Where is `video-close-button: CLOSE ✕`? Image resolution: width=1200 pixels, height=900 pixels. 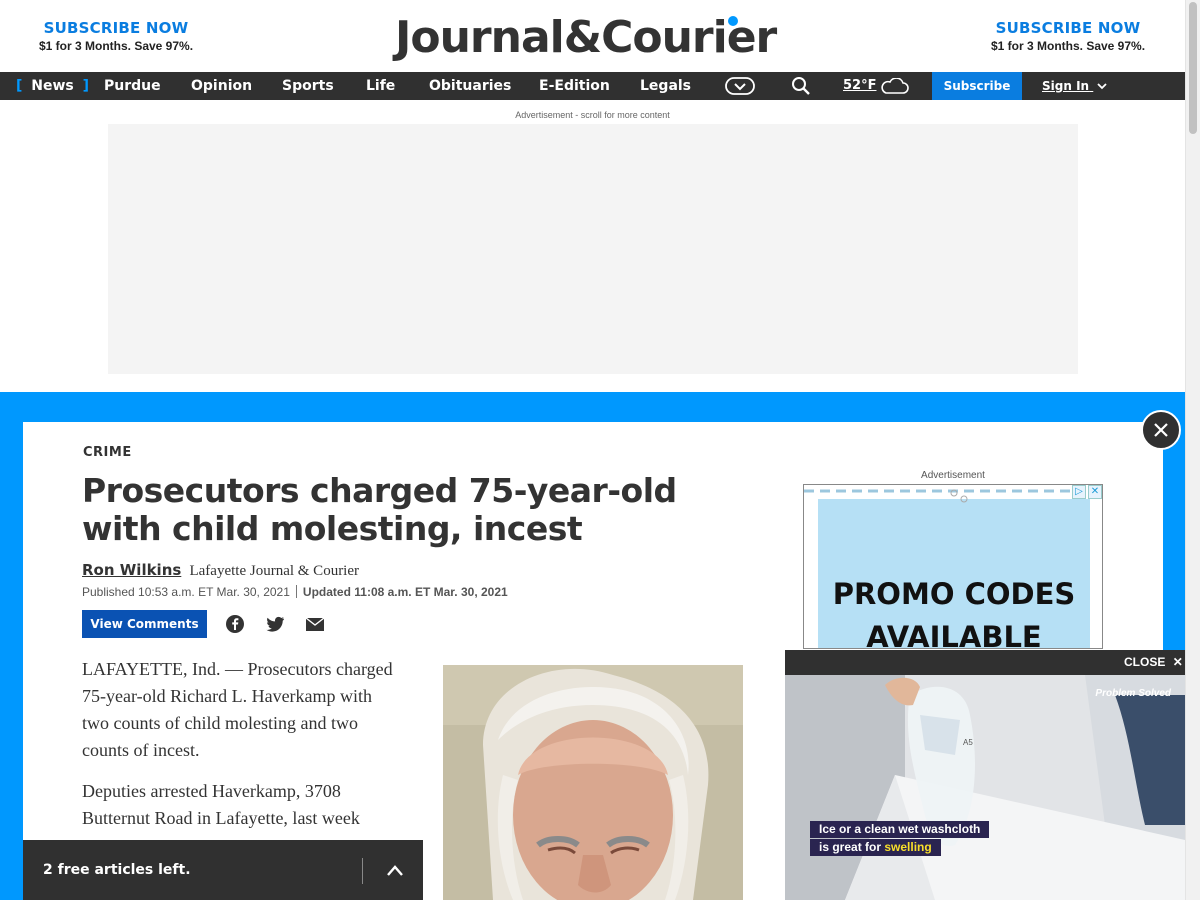 video-close-button: CLOSE ✕ is located at coordinates (1153, 662).